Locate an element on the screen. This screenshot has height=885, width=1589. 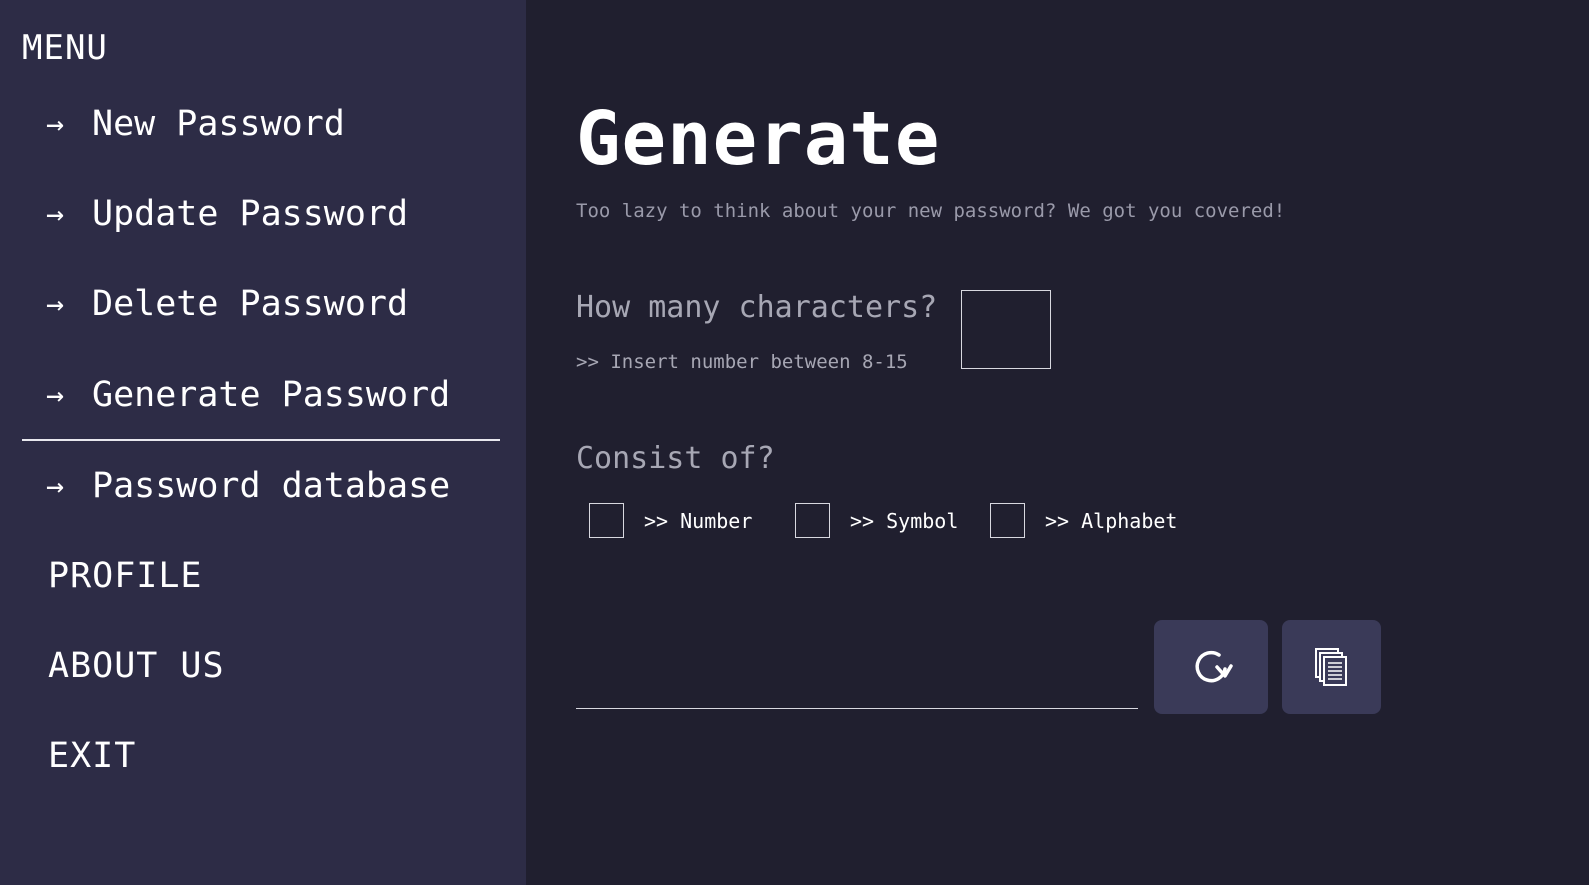
sidebar-item-delete-password: → Delete Password is located at coordinates (227, 304).